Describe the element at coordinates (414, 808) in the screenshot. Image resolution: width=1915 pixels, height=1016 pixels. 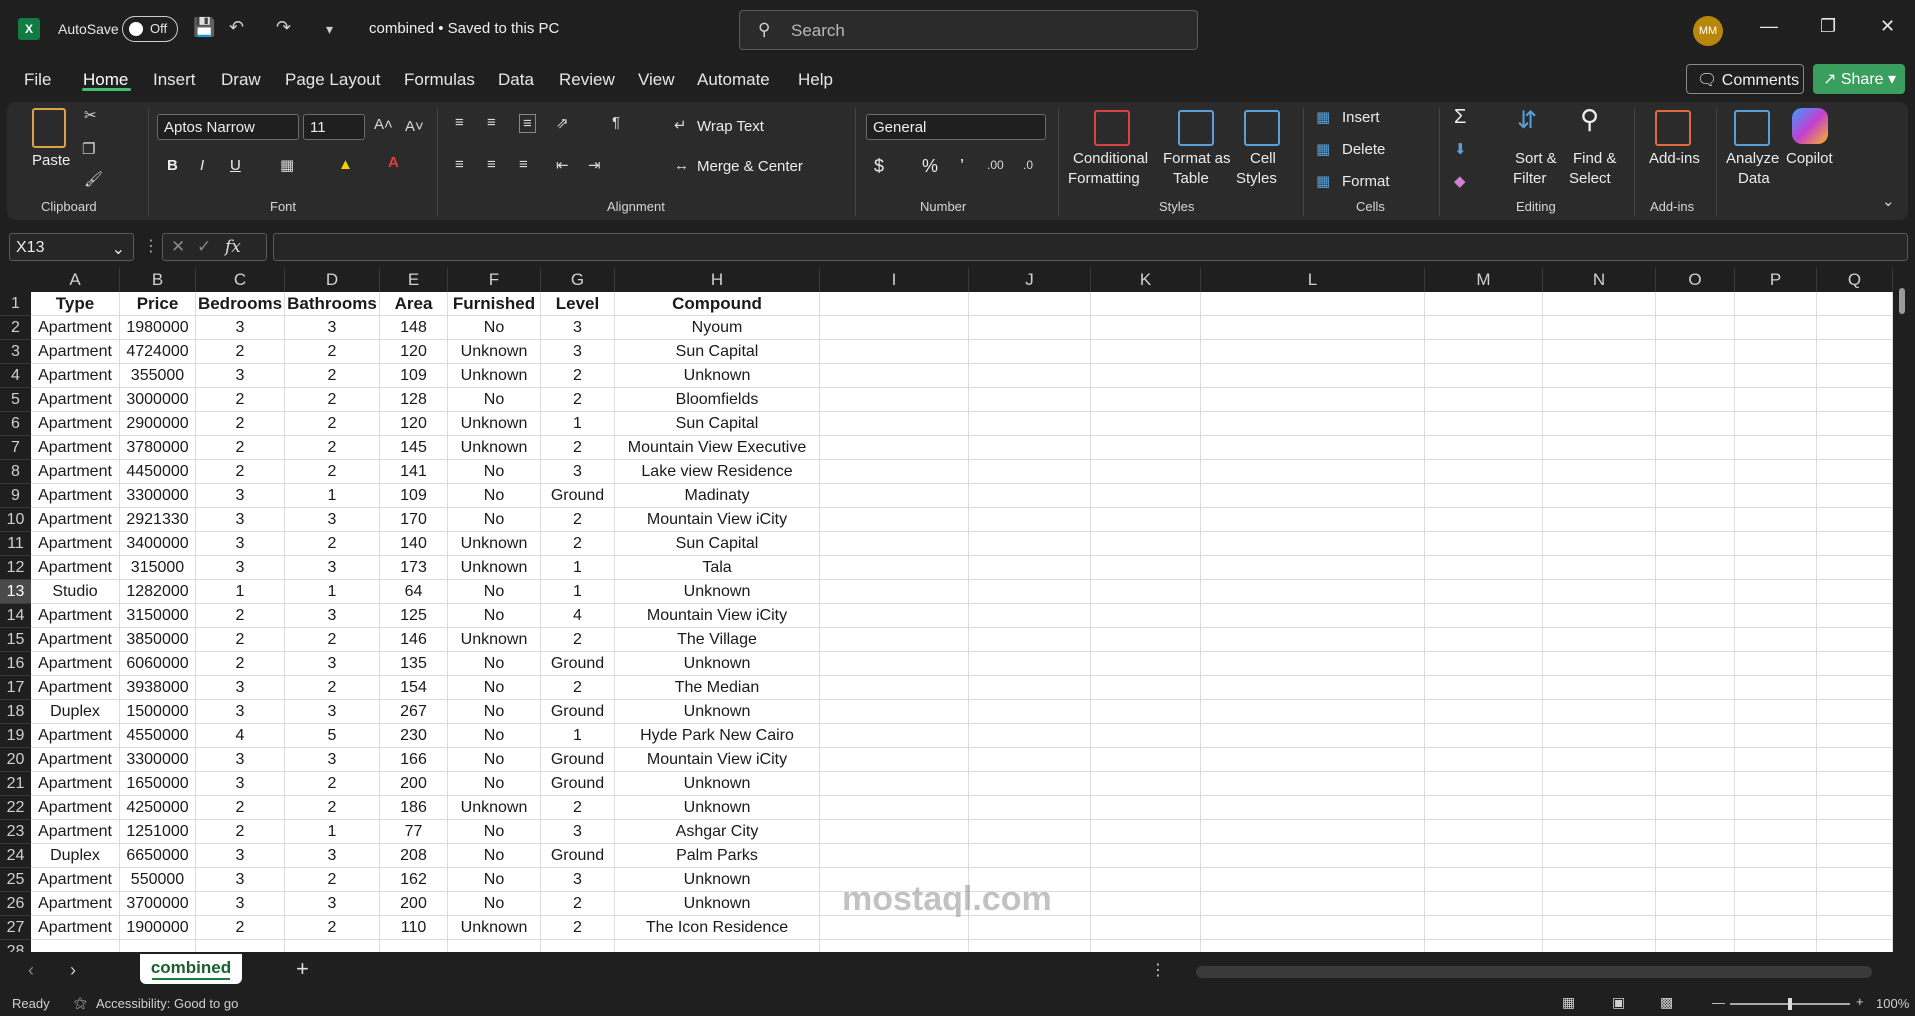
I see `table-cell: 186` at that location.